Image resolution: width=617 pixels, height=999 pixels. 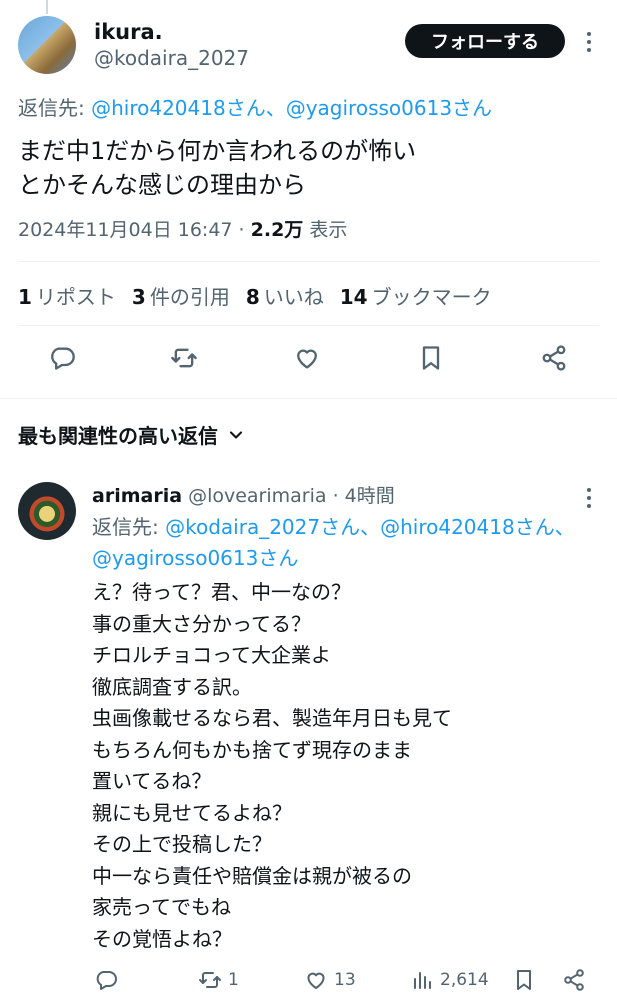 I want to click on stat-bookmarks: 14 ブックマーク, so click(x=416, y=295).